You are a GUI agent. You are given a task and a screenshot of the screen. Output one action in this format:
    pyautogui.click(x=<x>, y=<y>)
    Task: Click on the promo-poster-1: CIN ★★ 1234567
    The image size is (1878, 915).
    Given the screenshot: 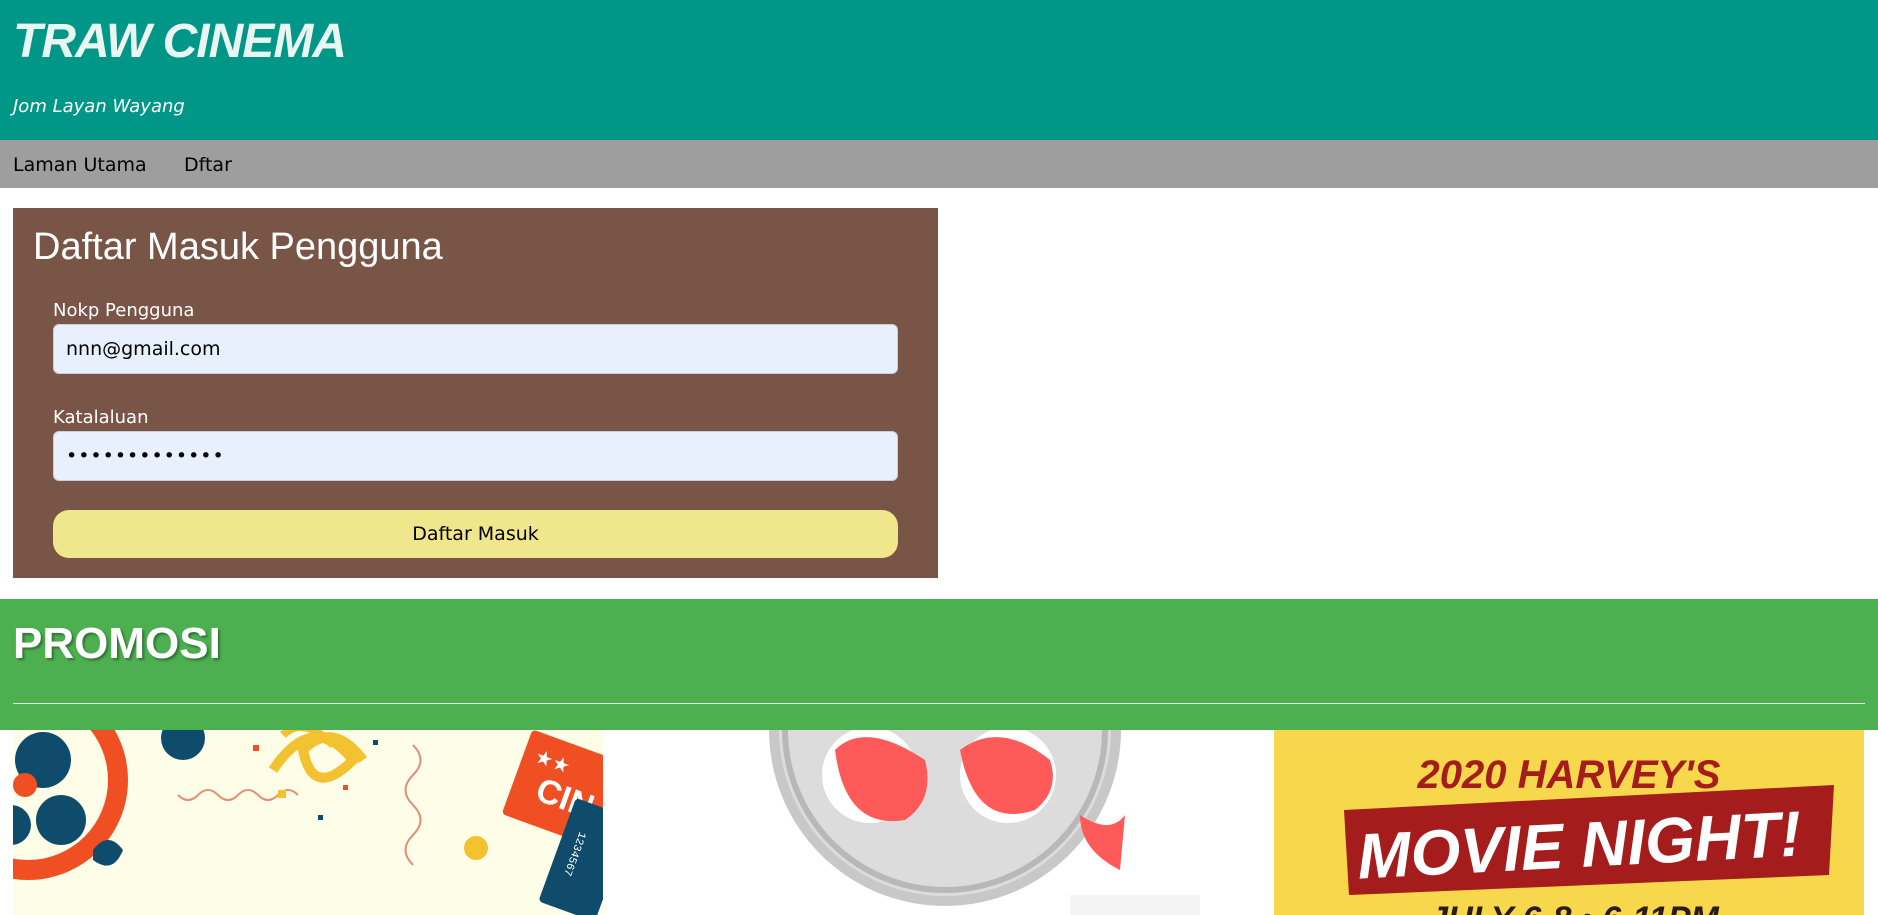 What is the action you would take?
    pyautogui.click(x=308, y=822)
    